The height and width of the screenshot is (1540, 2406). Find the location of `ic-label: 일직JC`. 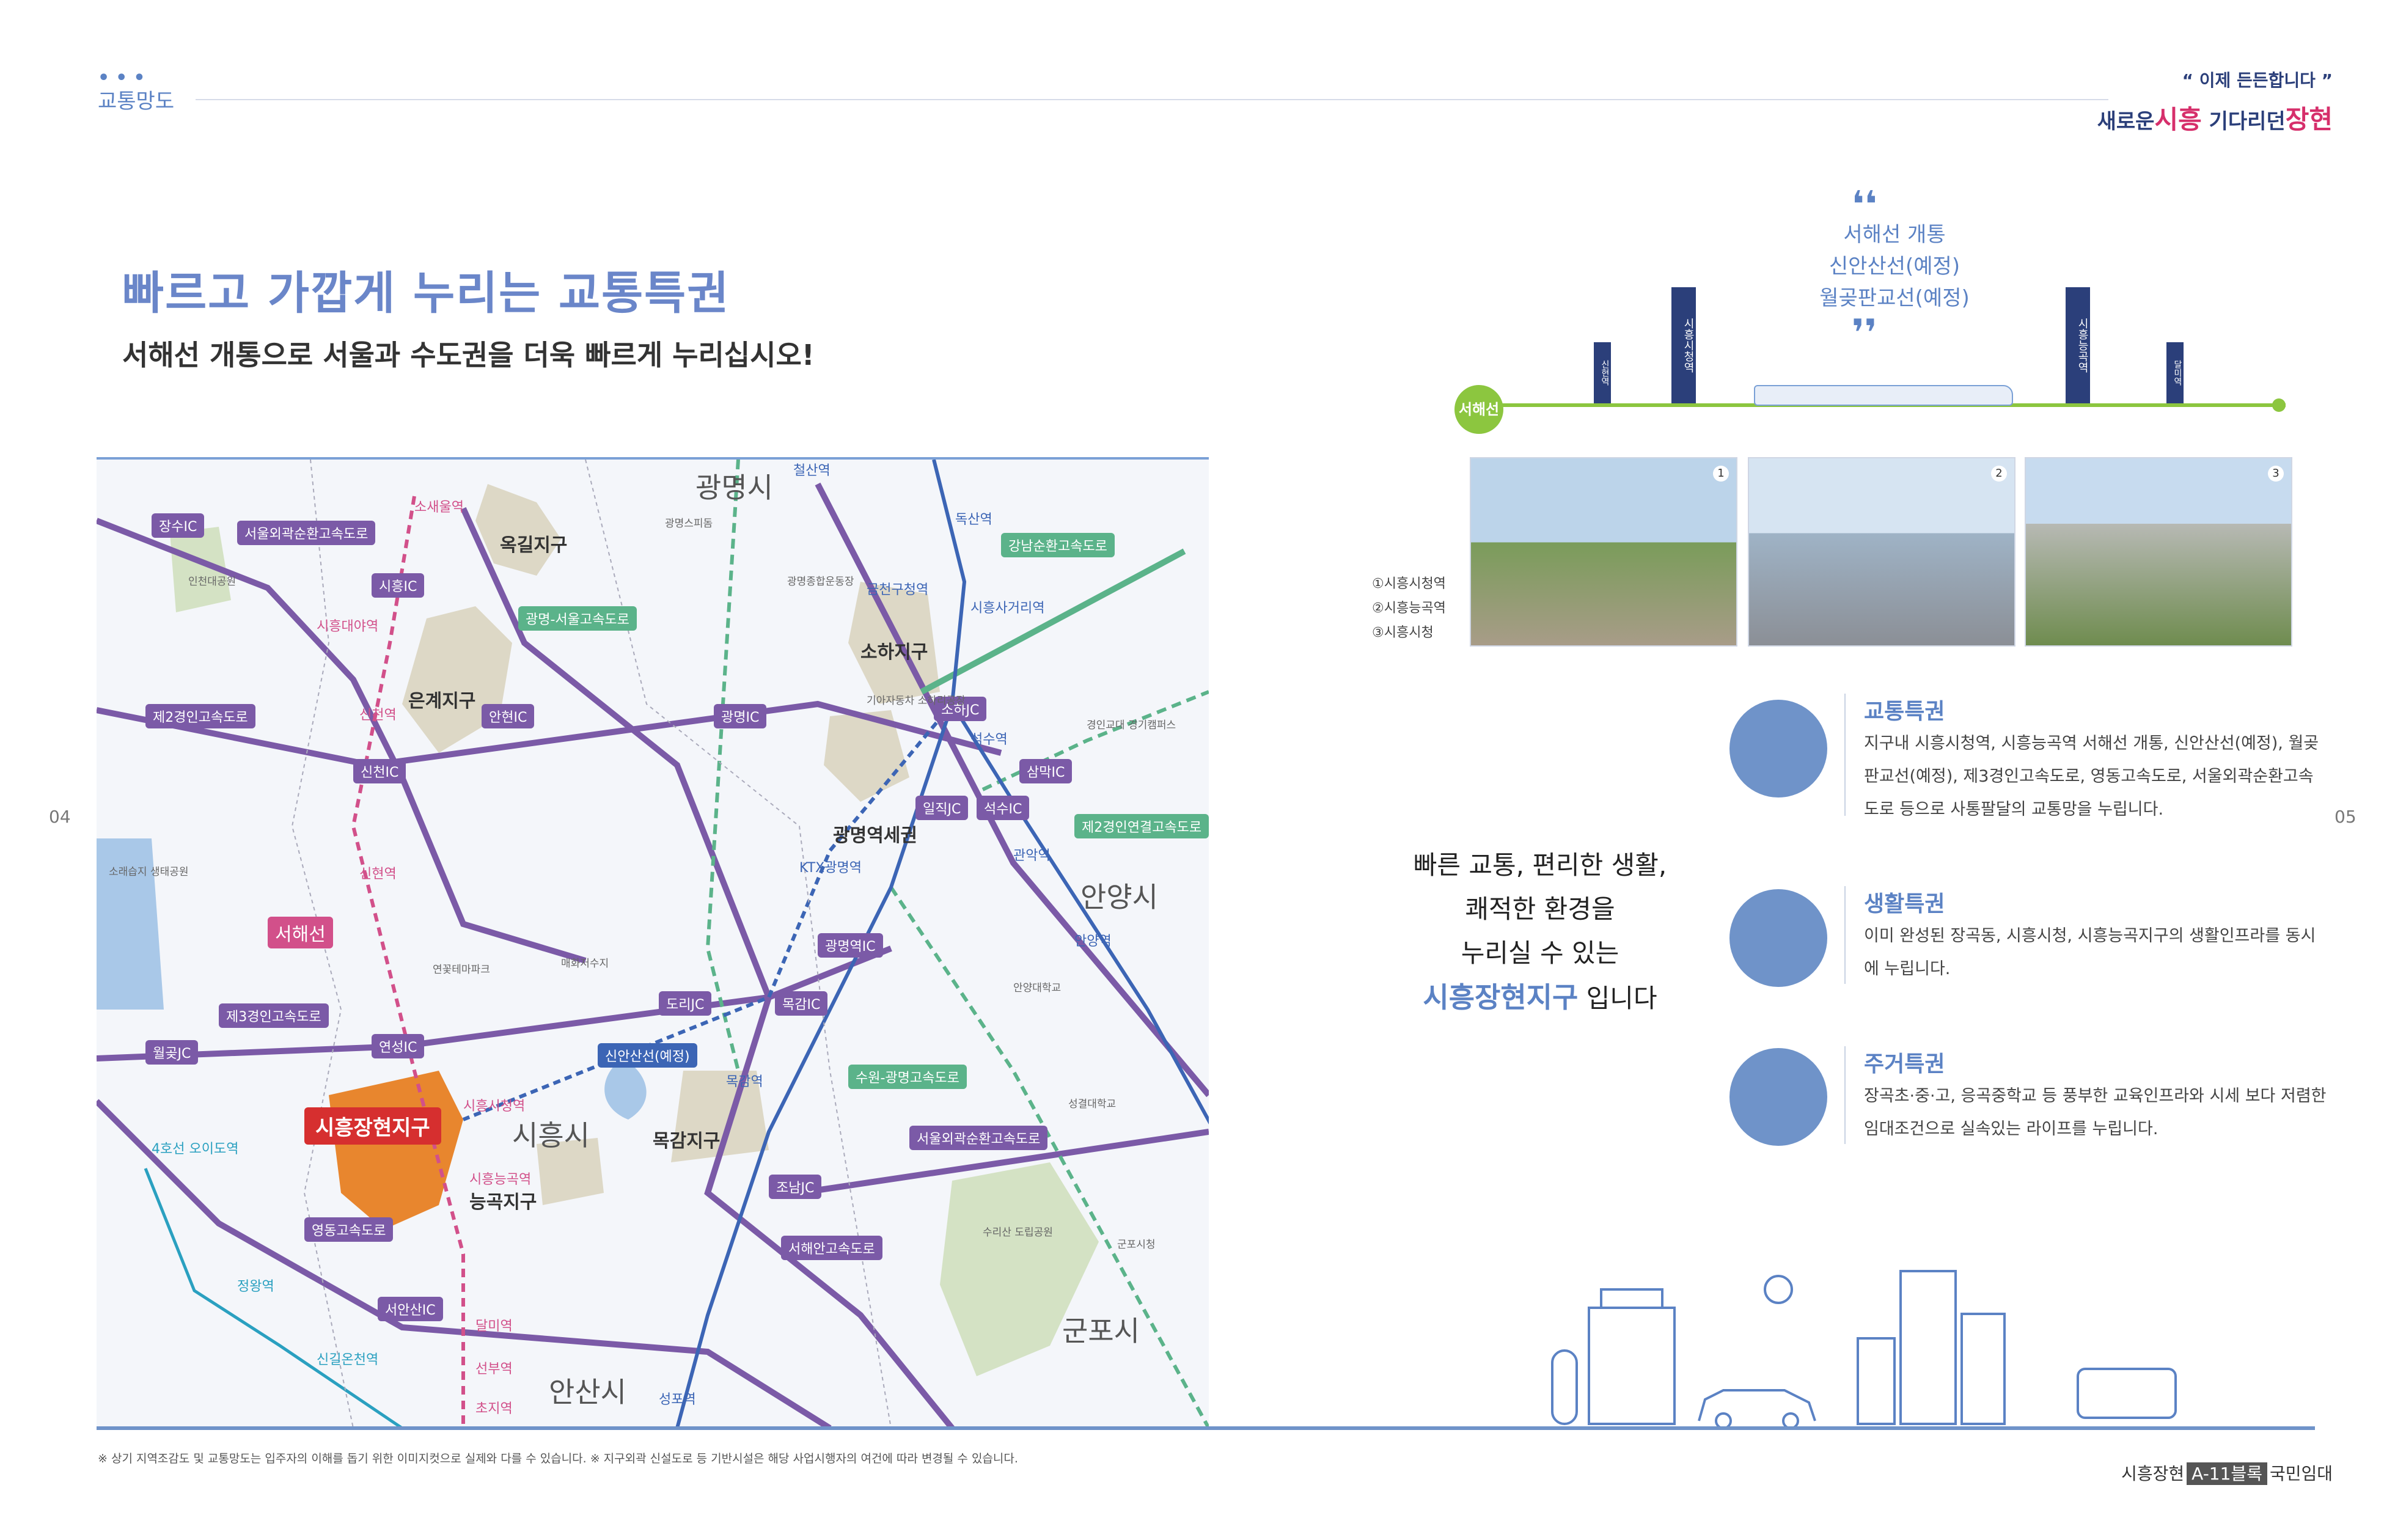

ic-label: 일직JC is located at coordinates (942, 808).